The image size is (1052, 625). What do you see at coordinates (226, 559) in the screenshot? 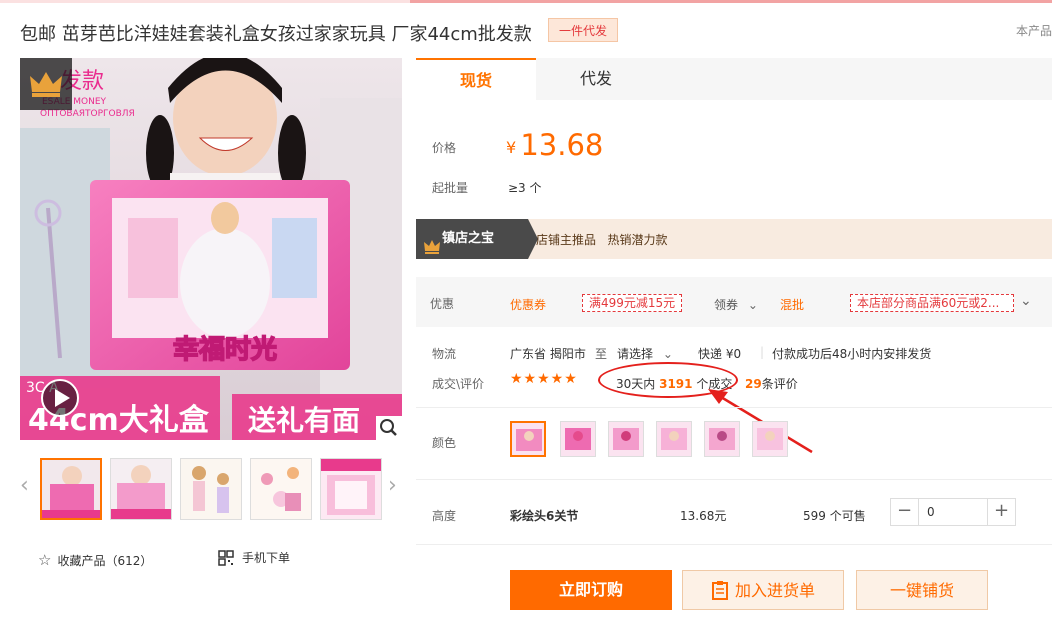
I see `qr-code-icon` at bounding box center [226, 559].